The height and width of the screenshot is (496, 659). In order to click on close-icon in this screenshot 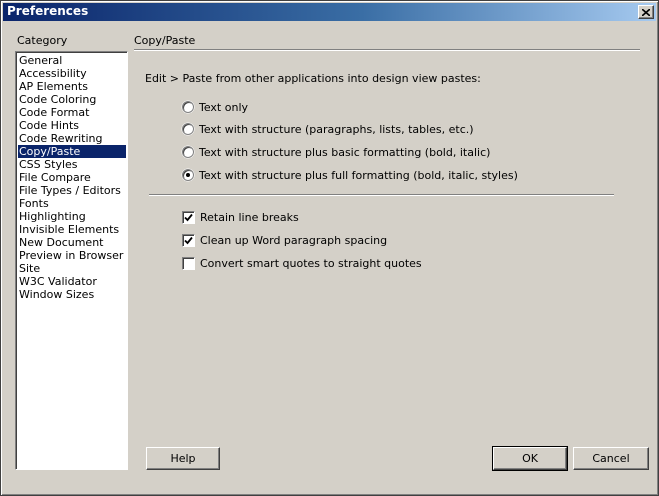, I will do `click(646, 12)`.